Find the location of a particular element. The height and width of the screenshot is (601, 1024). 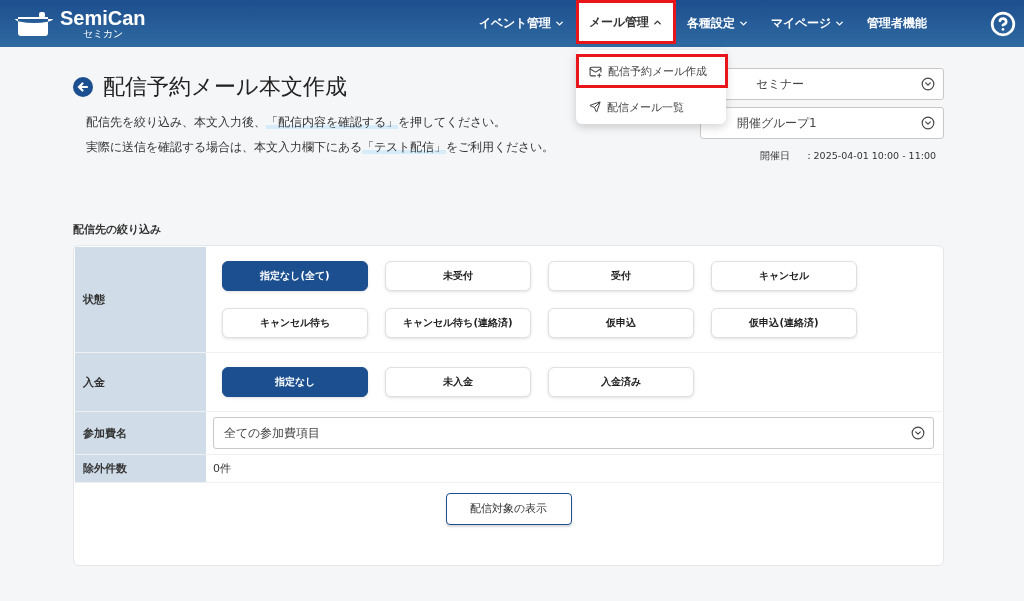

logo-kana: セミカン is located at coordinates (102, 33).